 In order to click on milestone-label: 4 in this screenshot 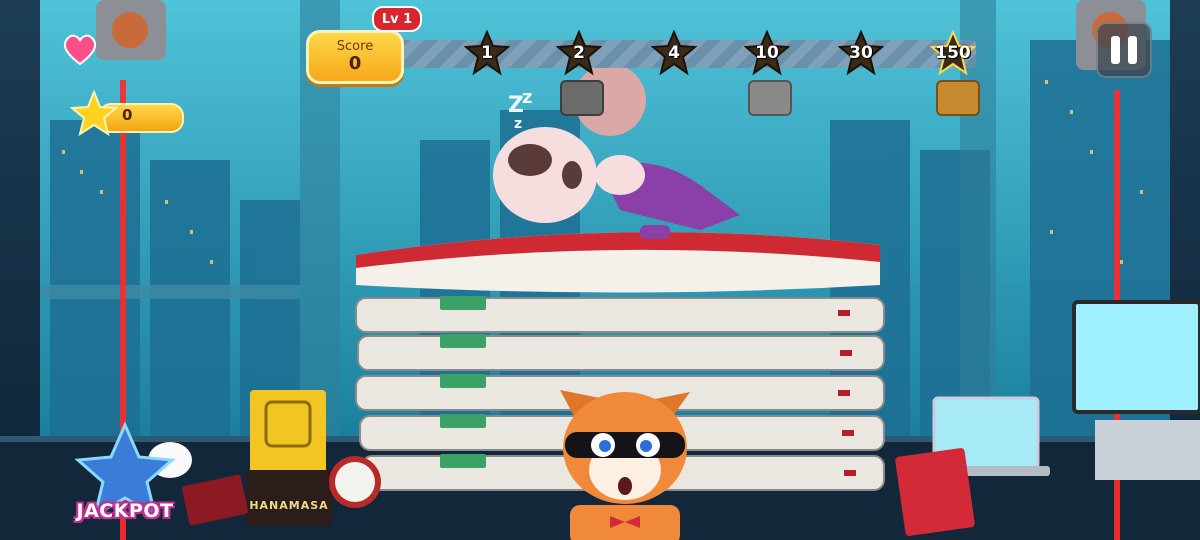, I will do `click(674, 53)`.